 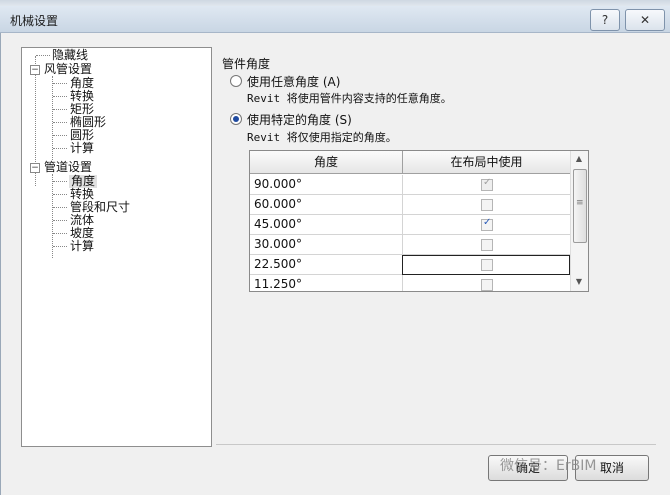 What do you see at coordinates (349, 98) in the screenshot?
I see `any-angle-note: Revit 将使用管件内容支持的任意角度。` at bounding box center [349, 98].